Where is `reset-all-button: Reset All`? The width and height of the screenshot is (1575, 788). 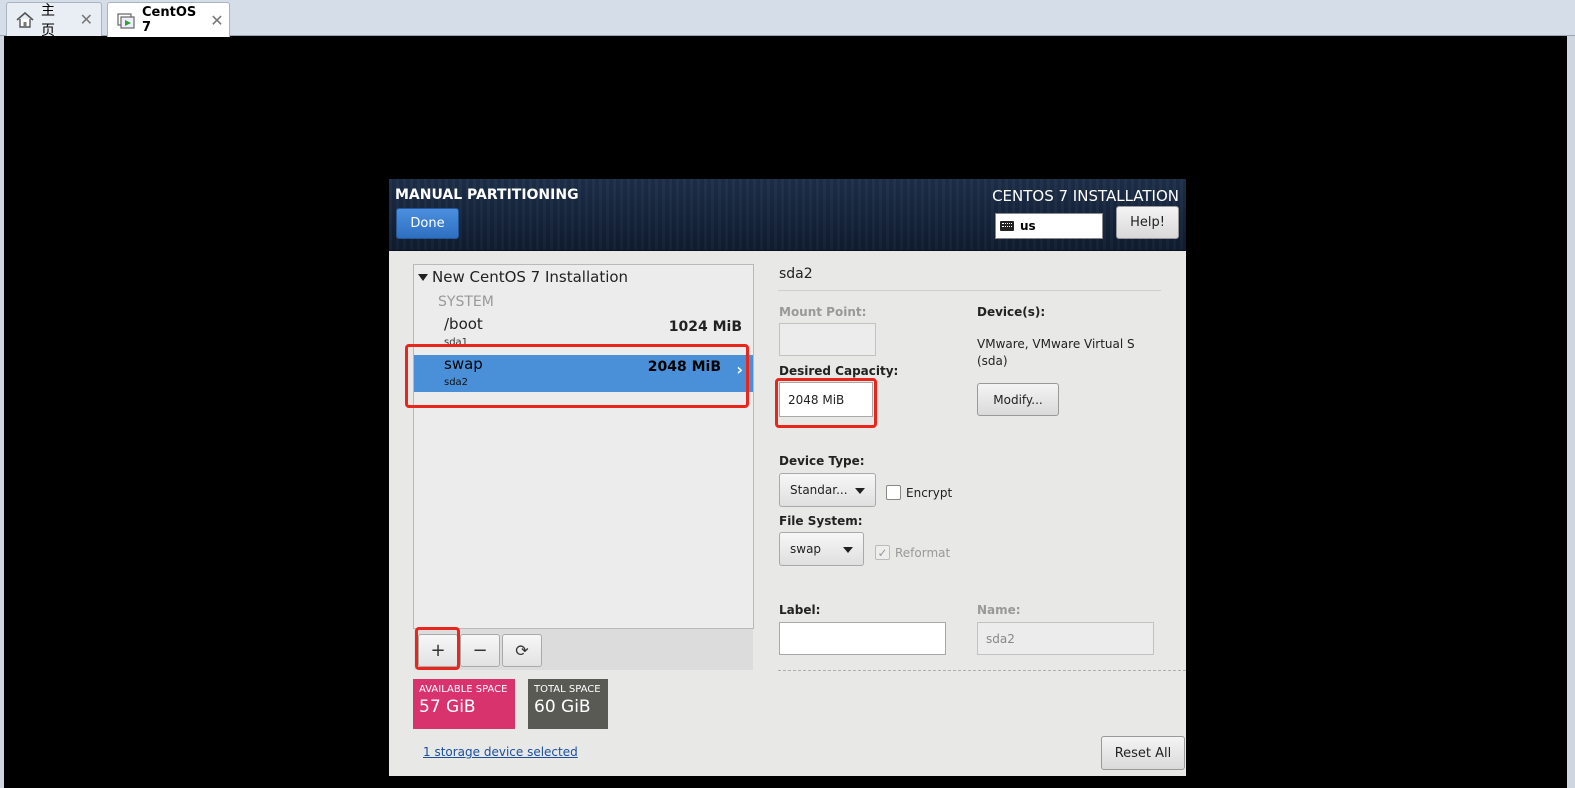
reset-all-button: Reset All is located at coordinates (1143, 753).